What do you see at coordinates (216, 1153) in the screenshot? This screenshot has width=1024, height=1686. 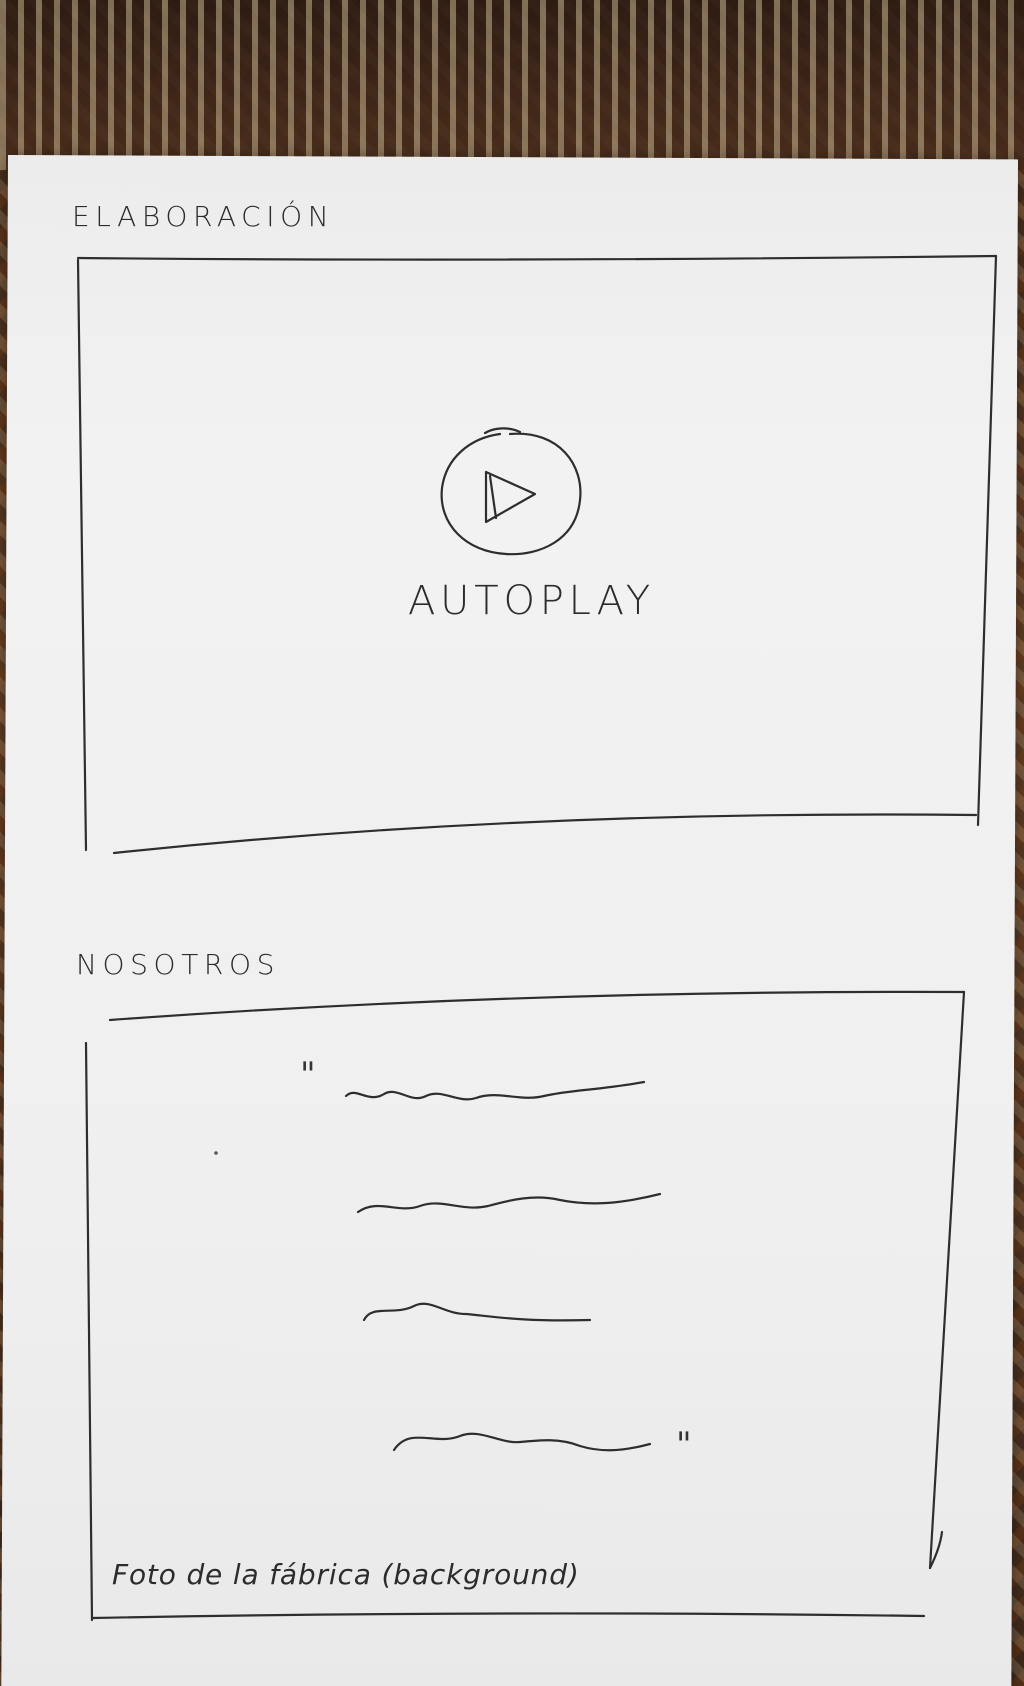 I see `pencil-dot` at bounding box center [216, 1153].